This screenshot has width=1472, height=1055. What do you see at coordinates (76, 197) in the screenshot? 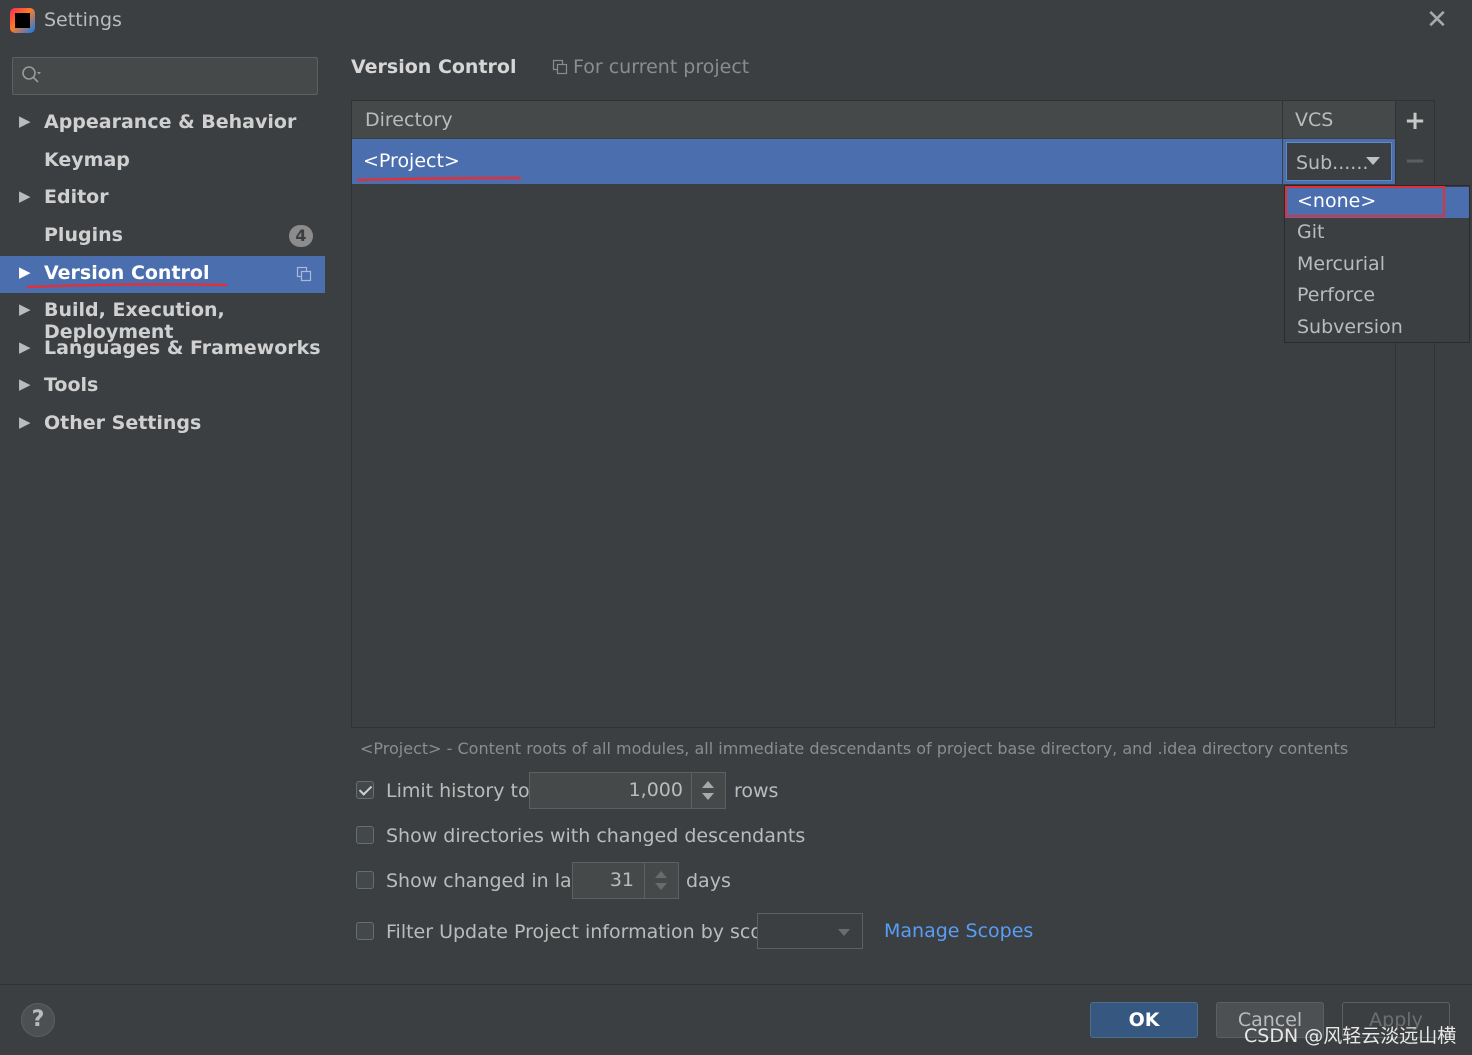
I see `sidebar-item-label: Editor` at bounding box center [76, 197].